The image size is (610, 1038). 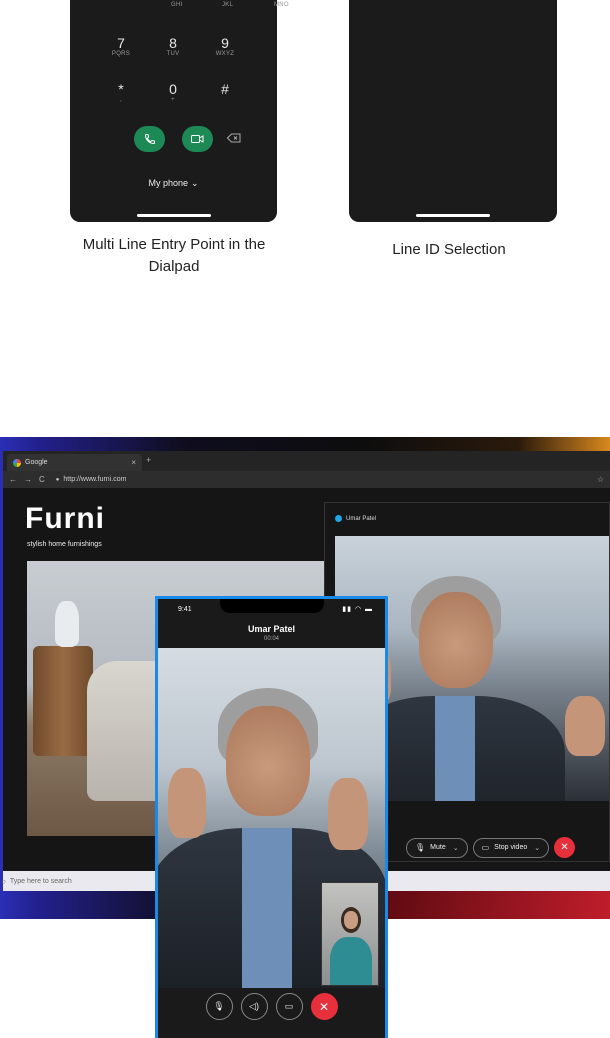 What do you see at coordinates (36, 462) in the screenshot?
I see `tab-title: Google` at bounding box center [36, 462].